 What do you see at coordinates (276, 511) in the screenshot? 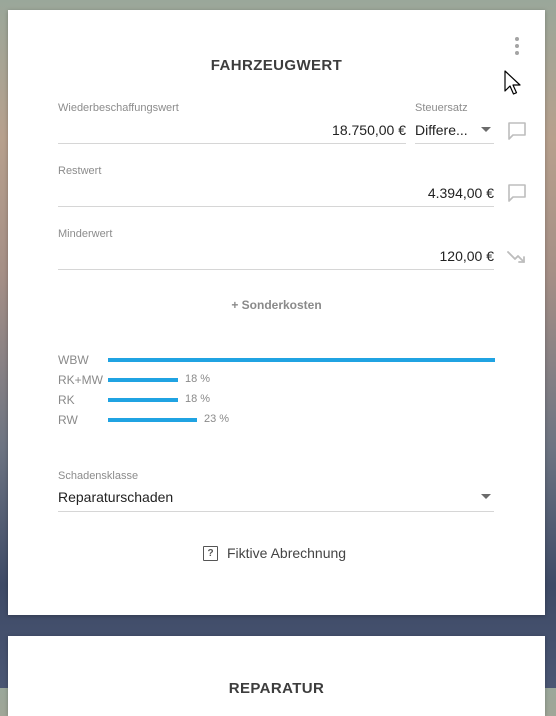
I see `schadensklasse-underline` at bounding box center [276, 511].